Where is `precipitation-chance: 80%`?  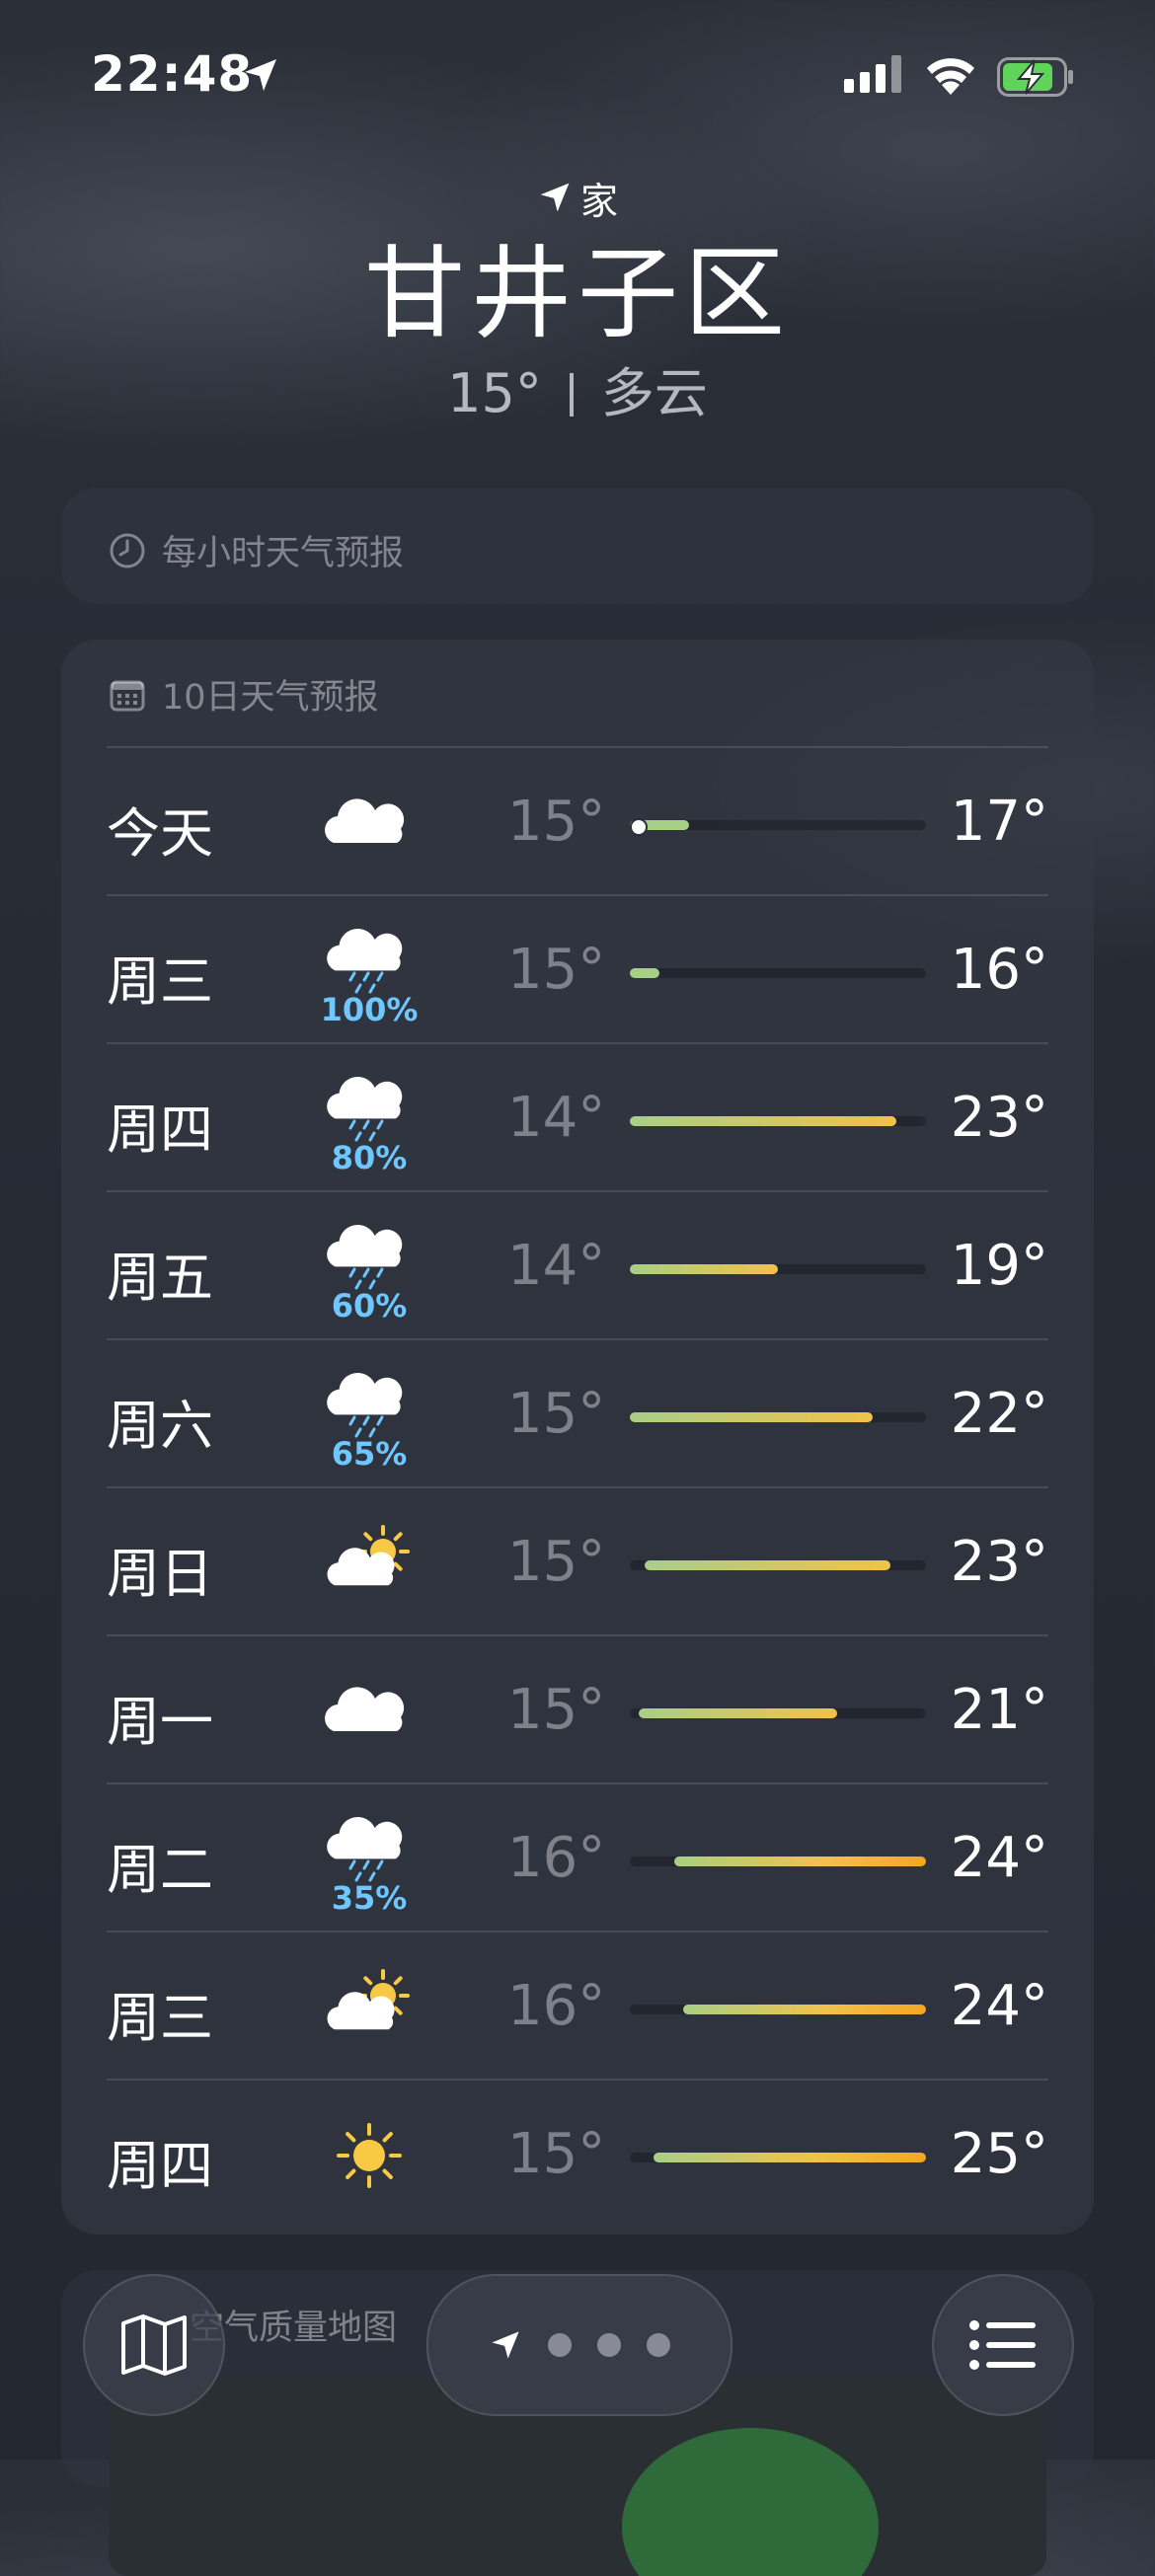 precipitation-chance: 80% is located at coordinates (369, 1157).